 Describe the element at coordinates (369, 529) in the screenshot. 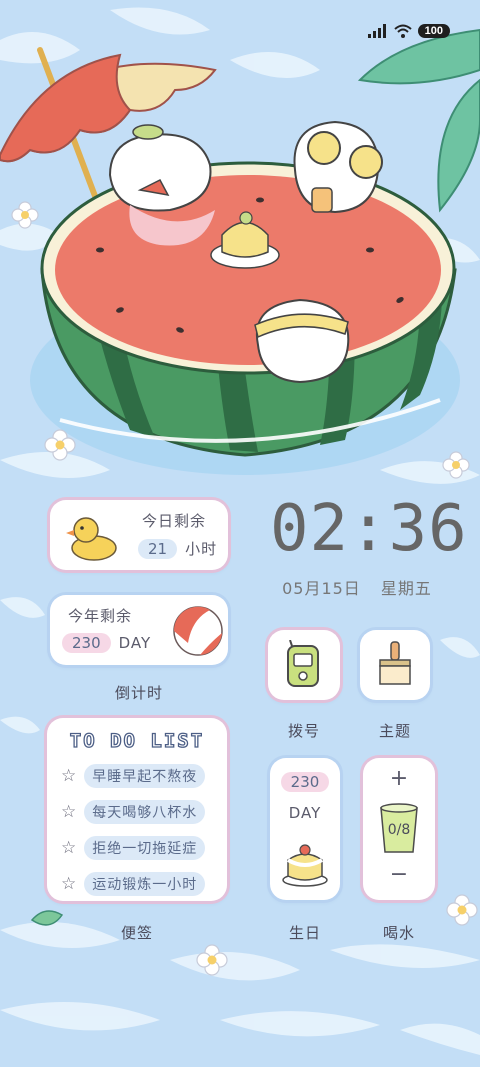

I see `clock-time: 02:36` at that location.